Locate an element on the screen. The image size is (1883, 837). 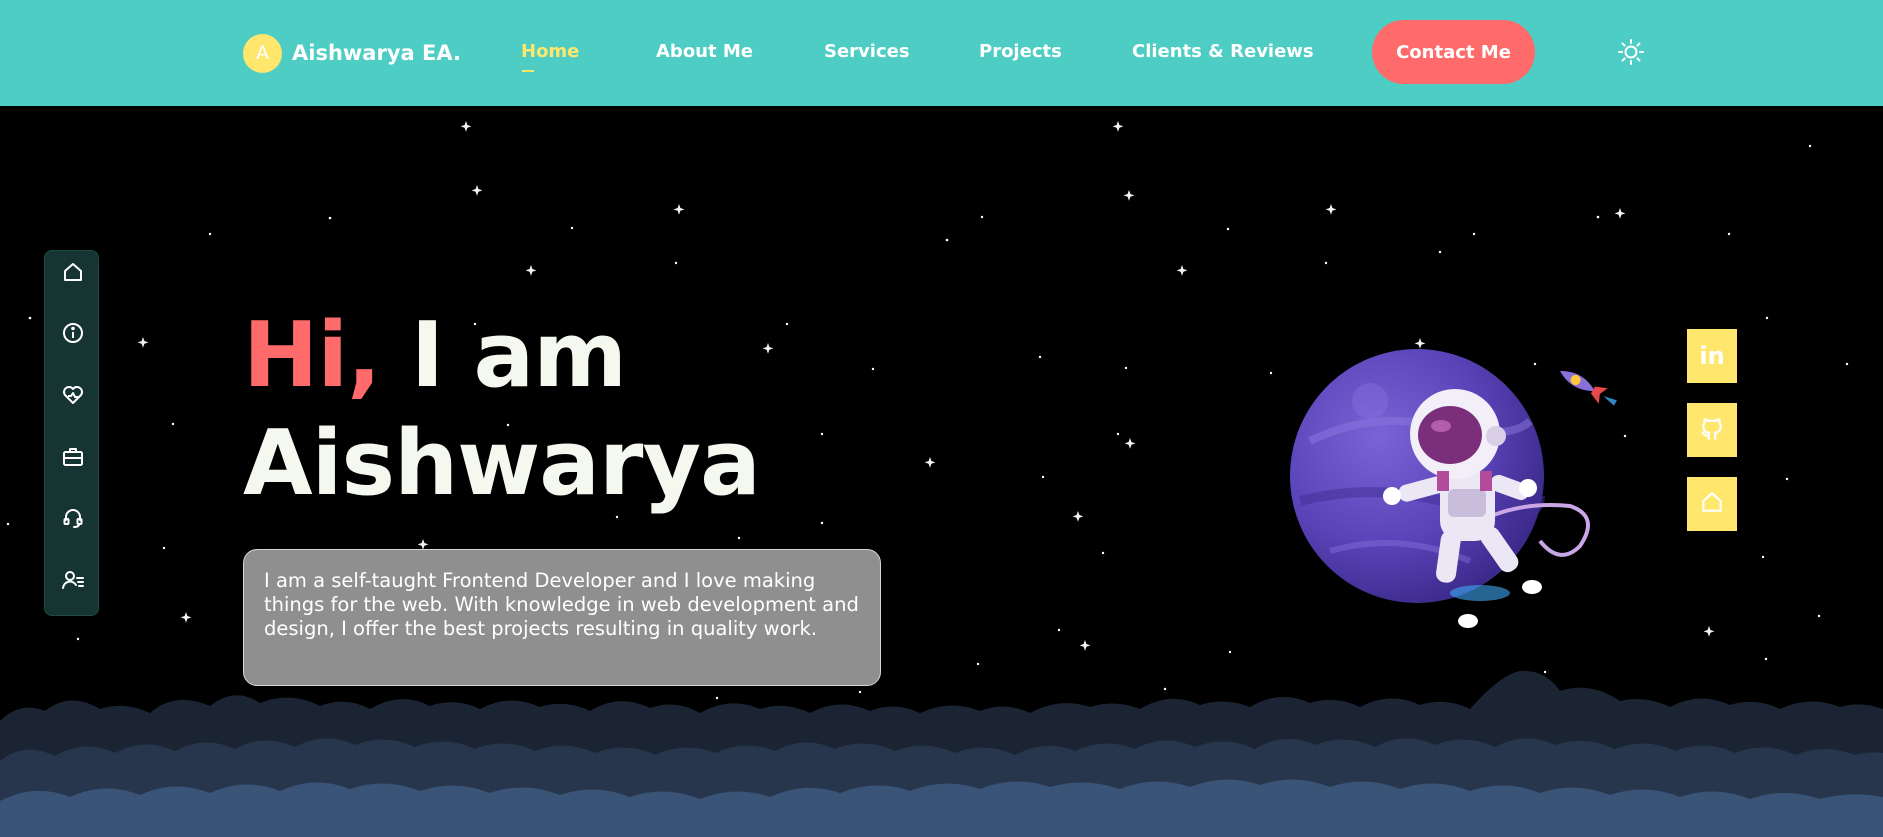
brand: A Aishwarya EA. is located at coordinates (352, 53).